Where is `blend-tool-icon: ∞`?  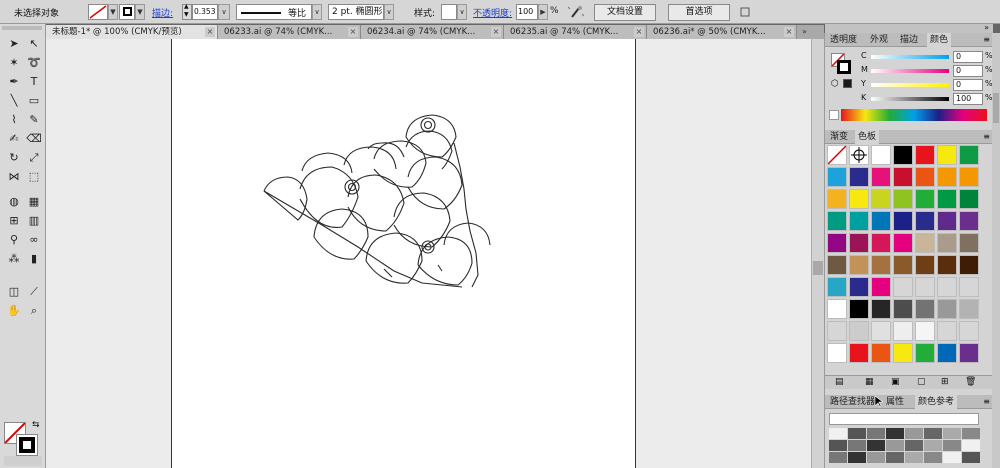 blend-tool-icon: ∞ is located at coordinates (34, 240).